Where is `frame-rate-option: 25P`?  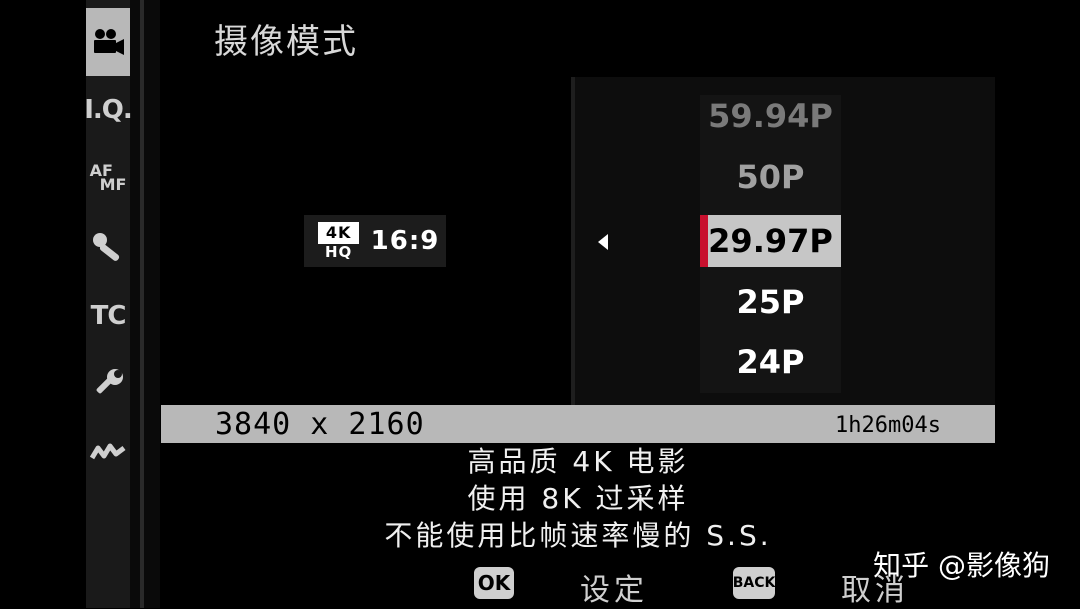 frame-rate-option: 25P is located at coordinates (770, 302).